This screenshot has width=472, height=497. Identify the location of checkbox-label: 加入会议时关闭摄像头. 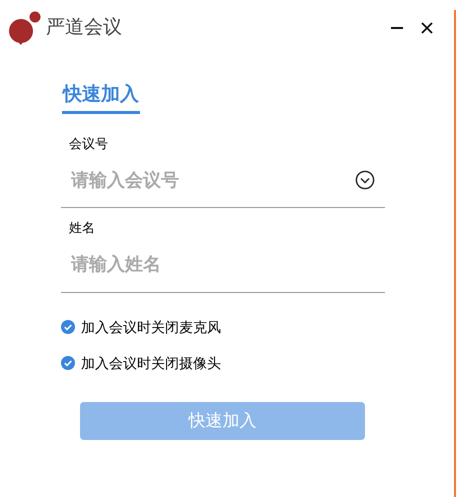
(151, 363).